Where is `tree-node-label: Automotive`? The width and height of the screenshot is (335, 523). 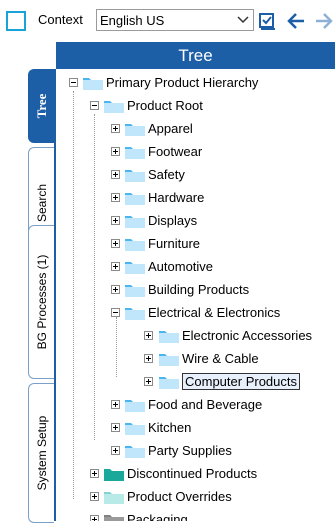
tree-node-label: Automotive is located at coordinates (181, 266).